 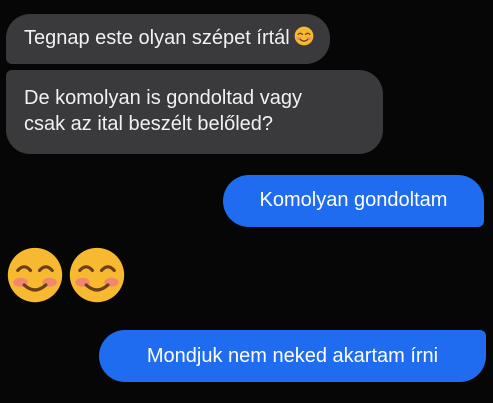 I want to click on message-bubble-sent: Mondjuk nem neked akartam írni, so click(x=292, y=356).